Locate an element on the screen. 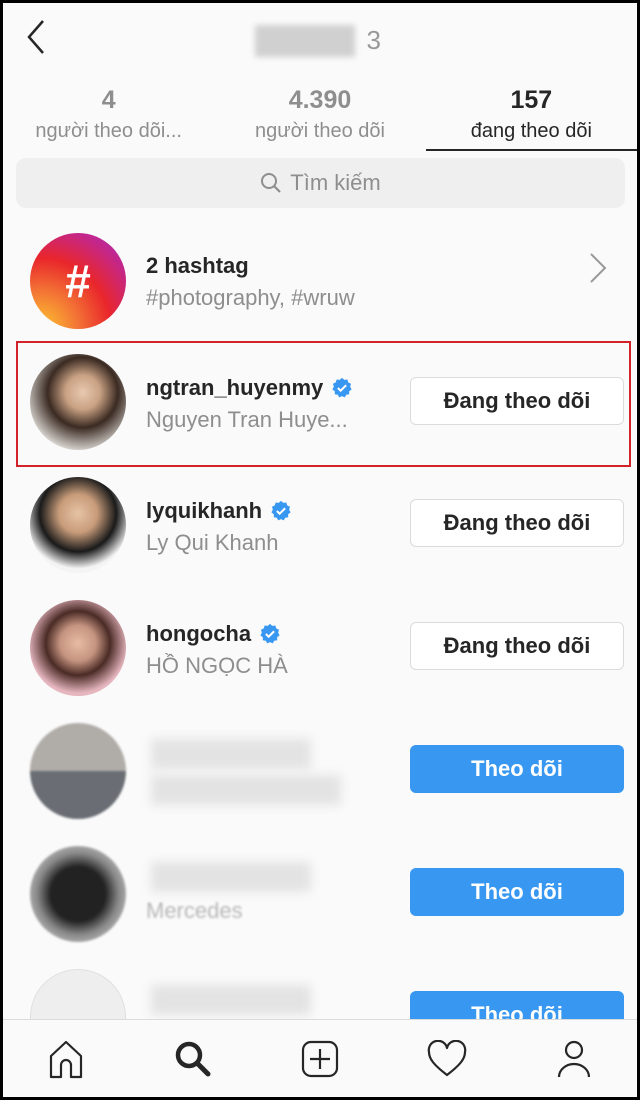 The width and height of the screenshot is (640, 1100). hashtag-icon: # is located at coordinates (78, 281).